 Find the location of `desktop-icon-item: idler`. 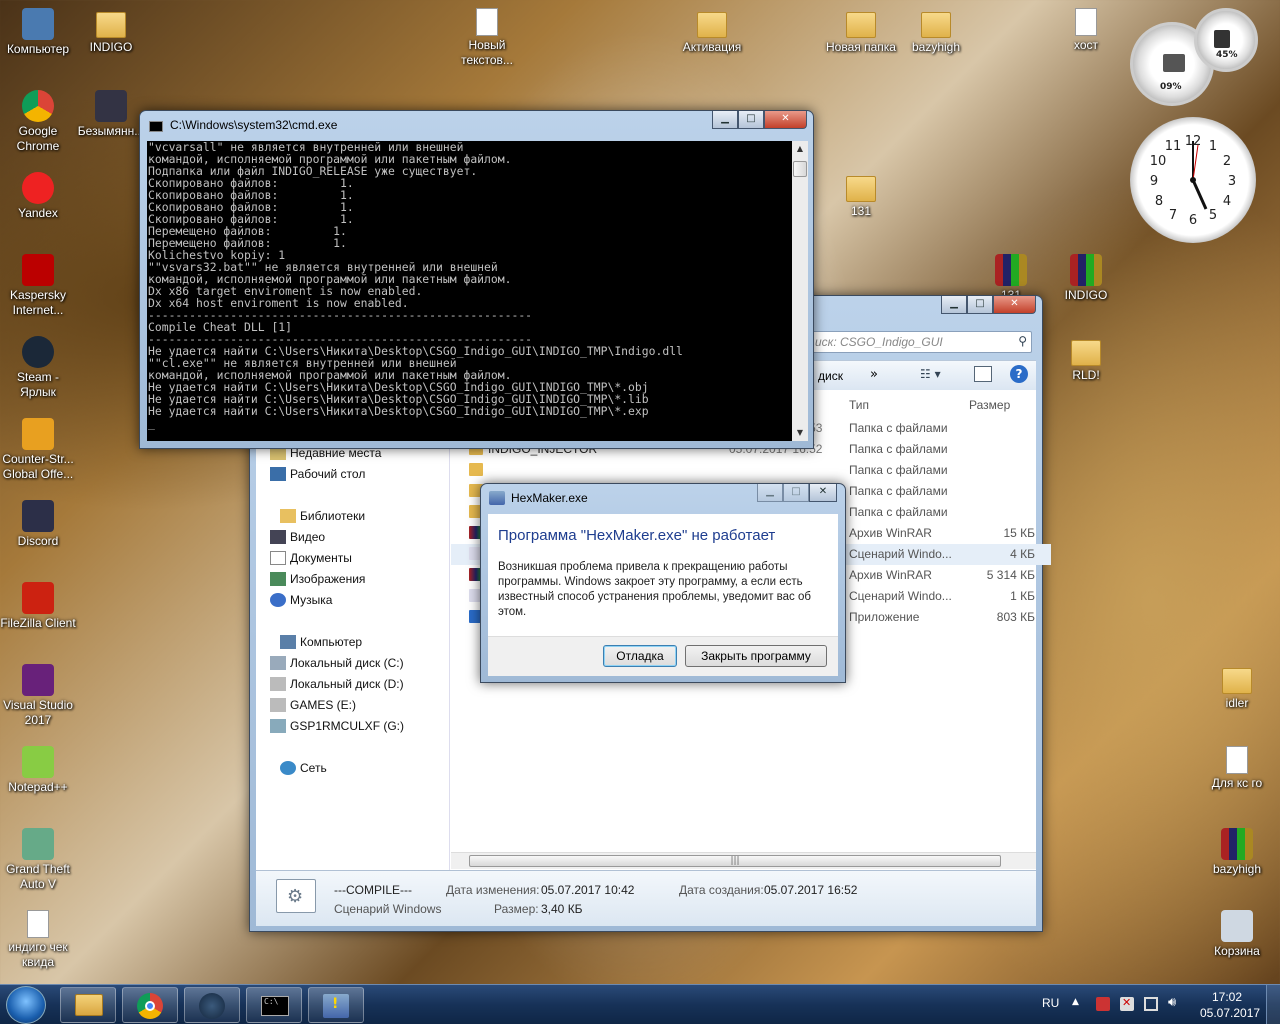

desktop-icon-item: idler is located at coordinates (1237, 687).